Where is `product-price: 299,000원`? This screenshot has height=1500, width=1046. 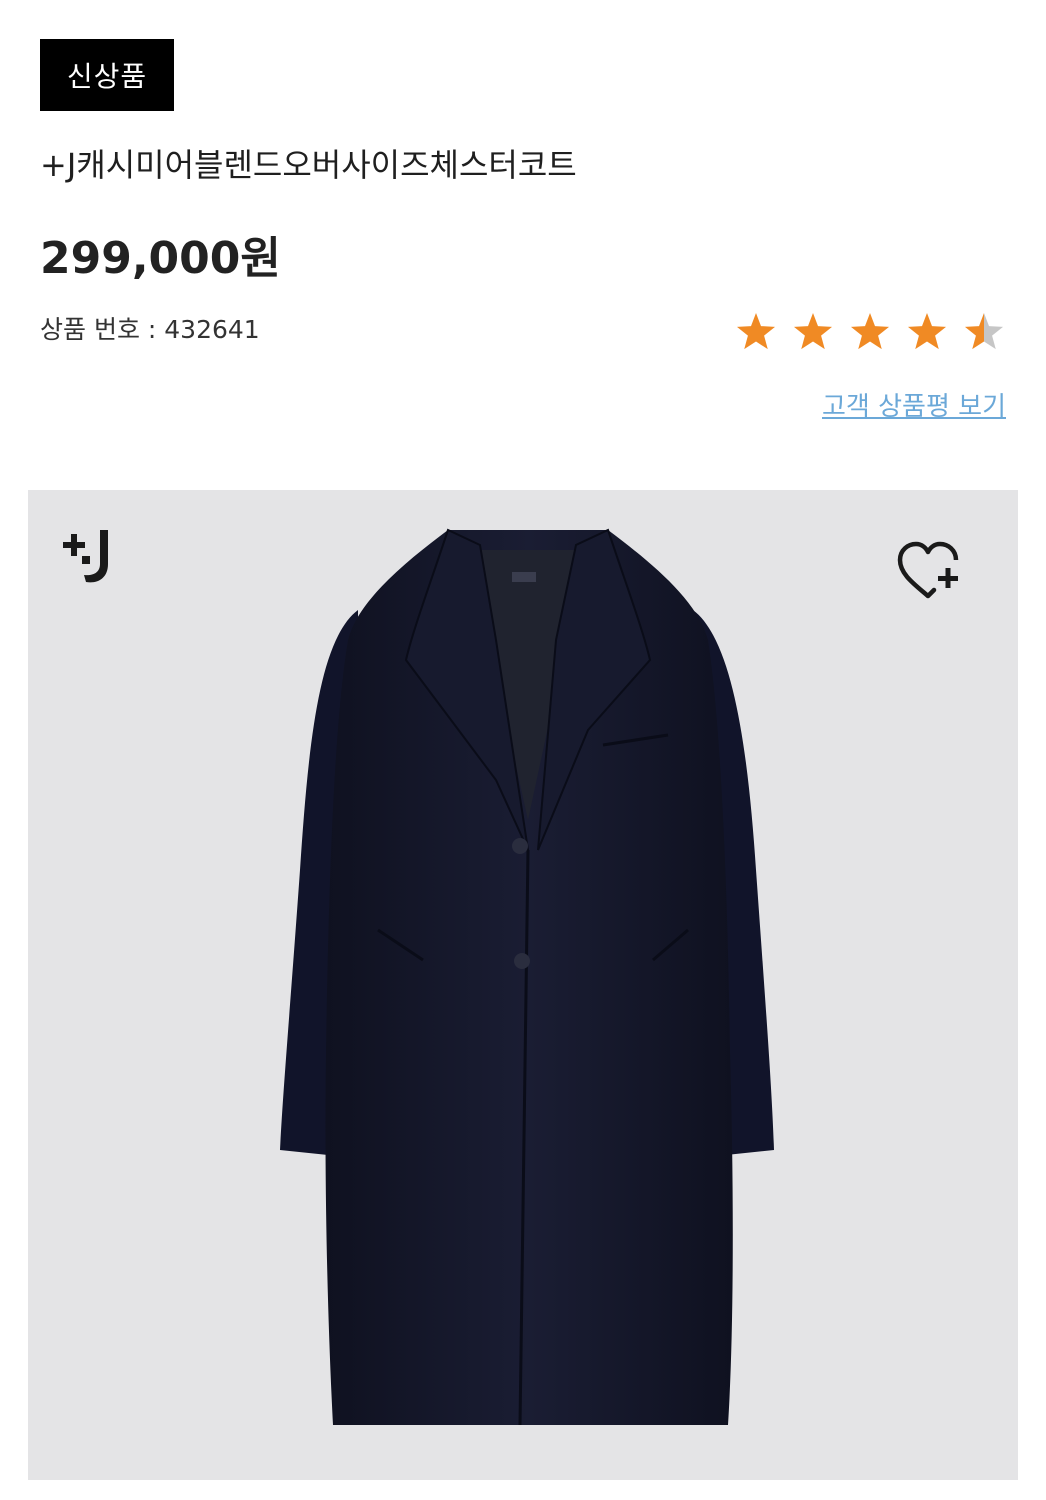 product-price: 299,000원 is located at coordinates (160, 258).